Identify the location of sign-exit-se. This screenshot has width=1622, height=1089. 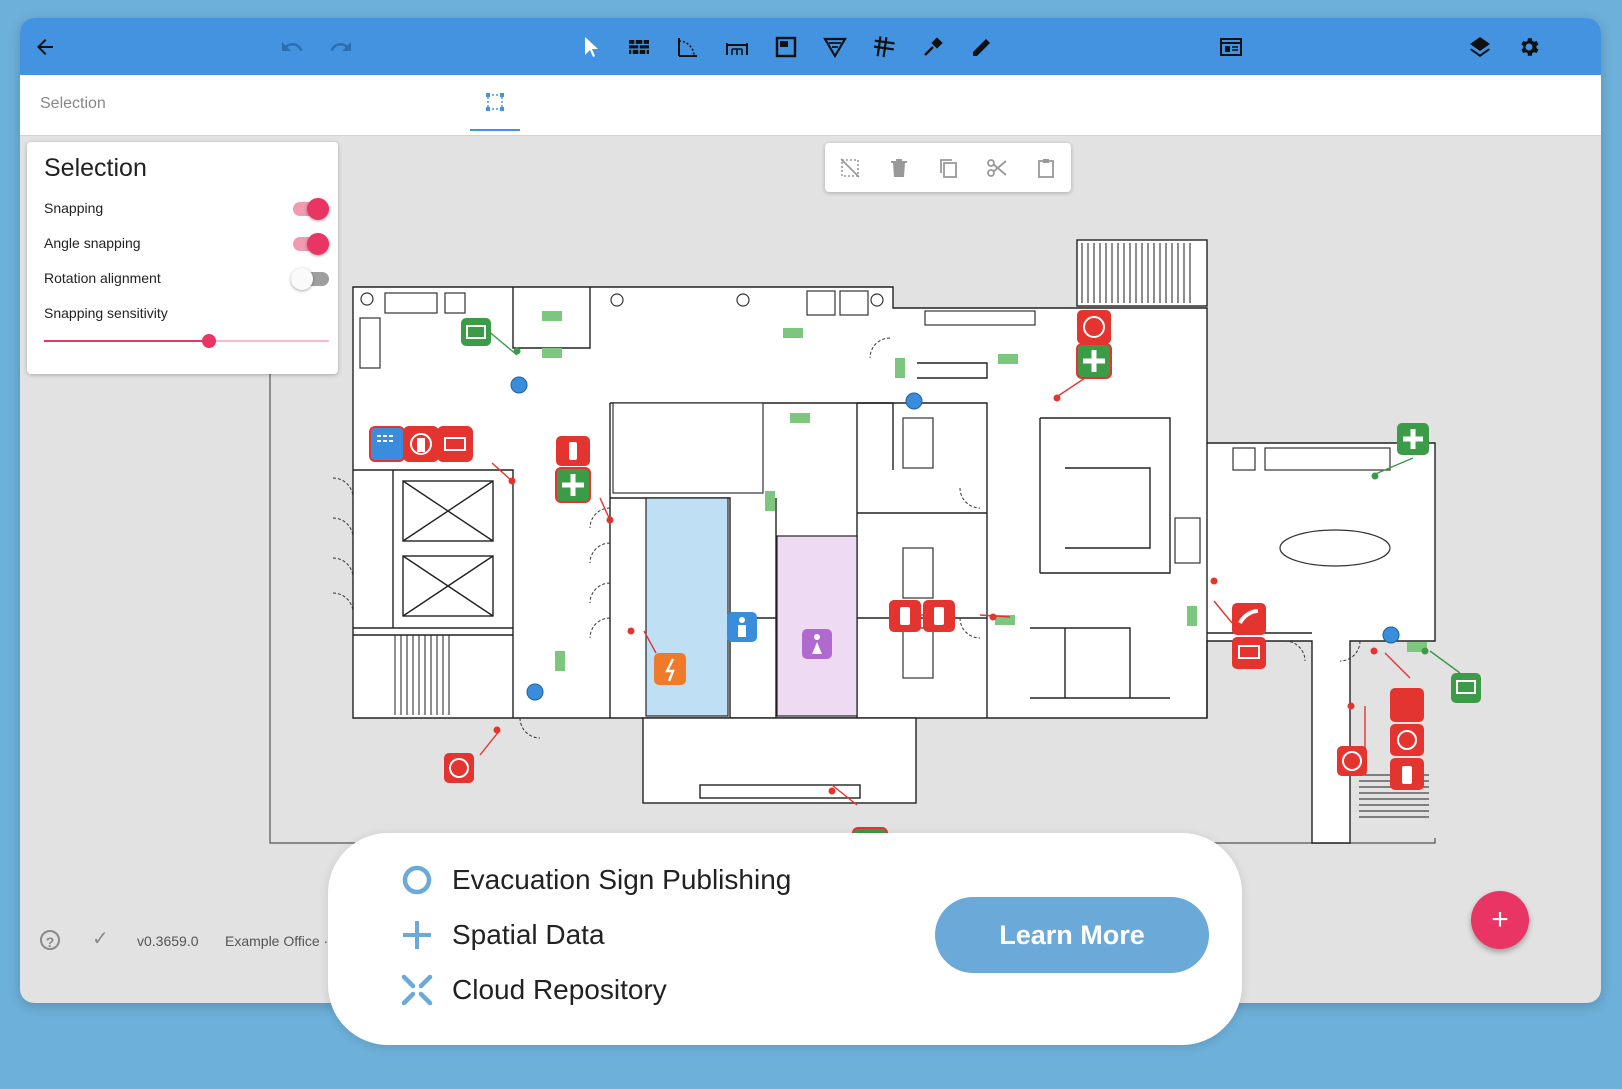
(1466, 688).